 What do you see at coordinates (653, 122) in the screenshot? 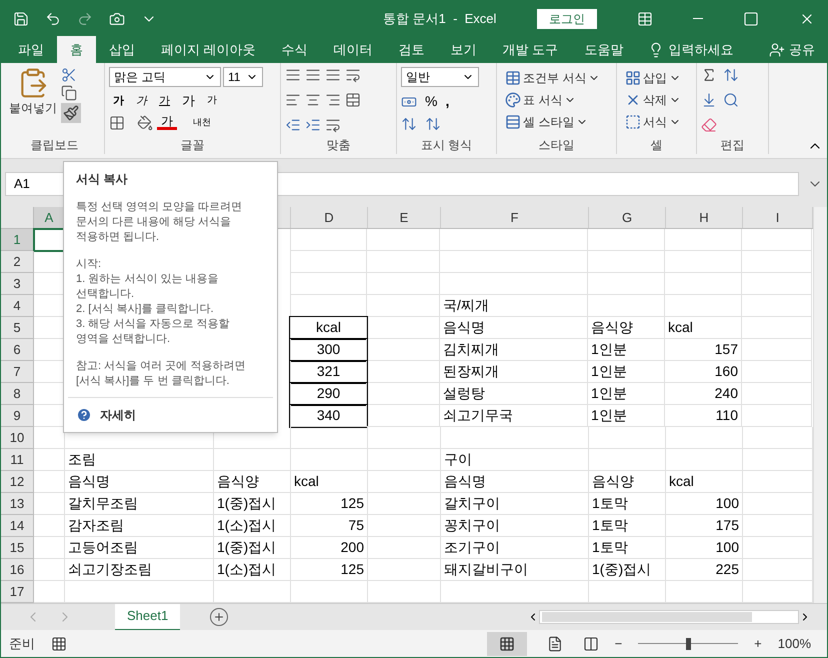
I see `cells-button: 서식` at bounding box center [653, 122].